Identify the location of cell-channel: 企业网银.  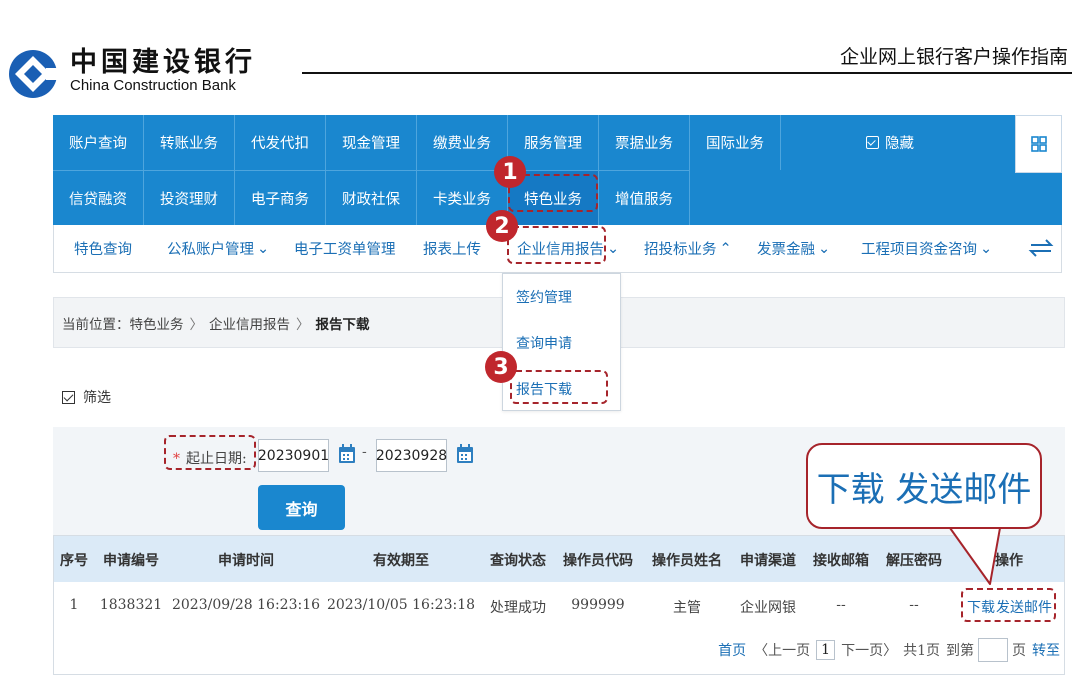
(768, 608).